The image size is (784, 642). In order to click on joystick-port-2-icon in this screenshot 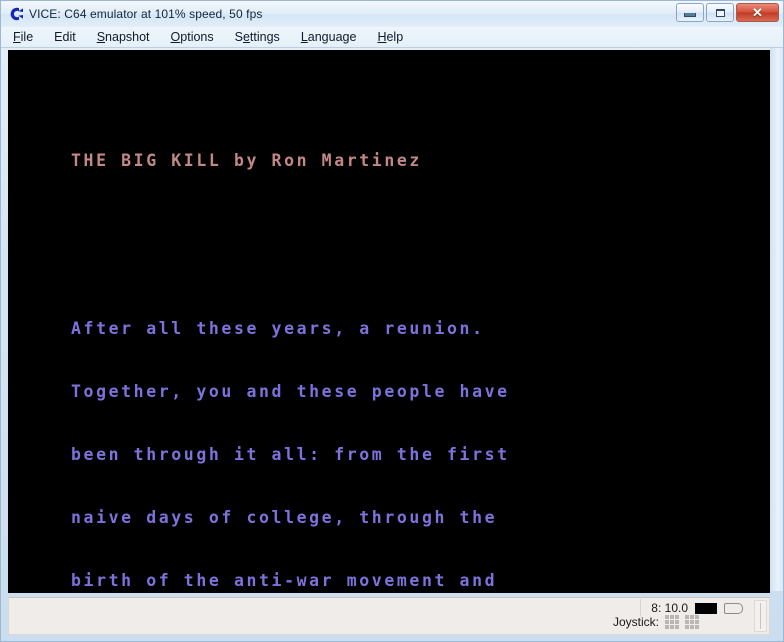, I will do `click(692, 622)`.